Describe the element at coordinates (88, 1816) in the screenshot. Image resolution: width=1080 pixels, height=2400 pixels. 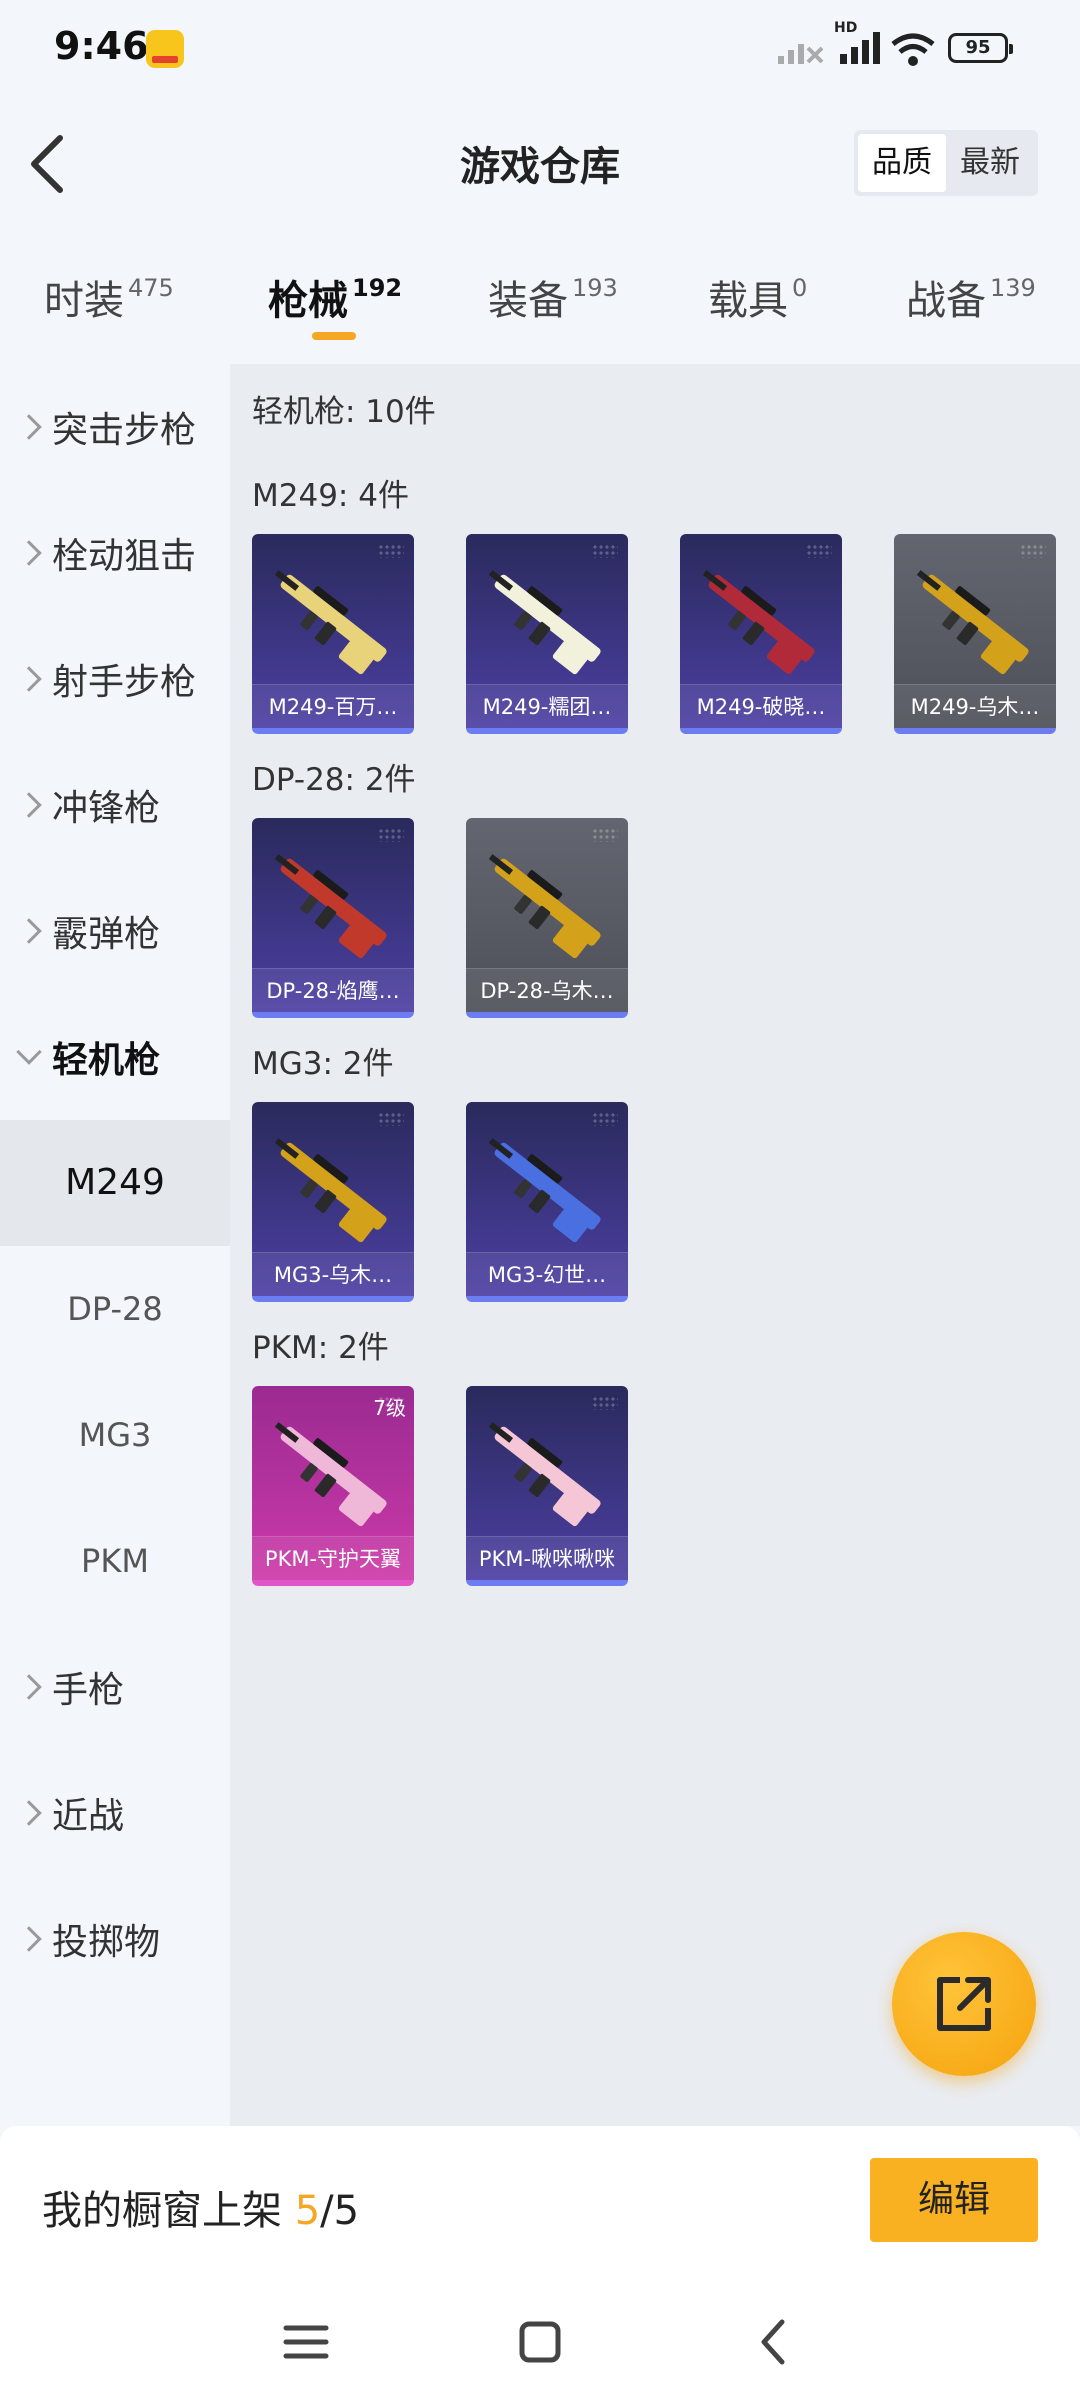
I see `sidebar-item-label: 近战` at that location.